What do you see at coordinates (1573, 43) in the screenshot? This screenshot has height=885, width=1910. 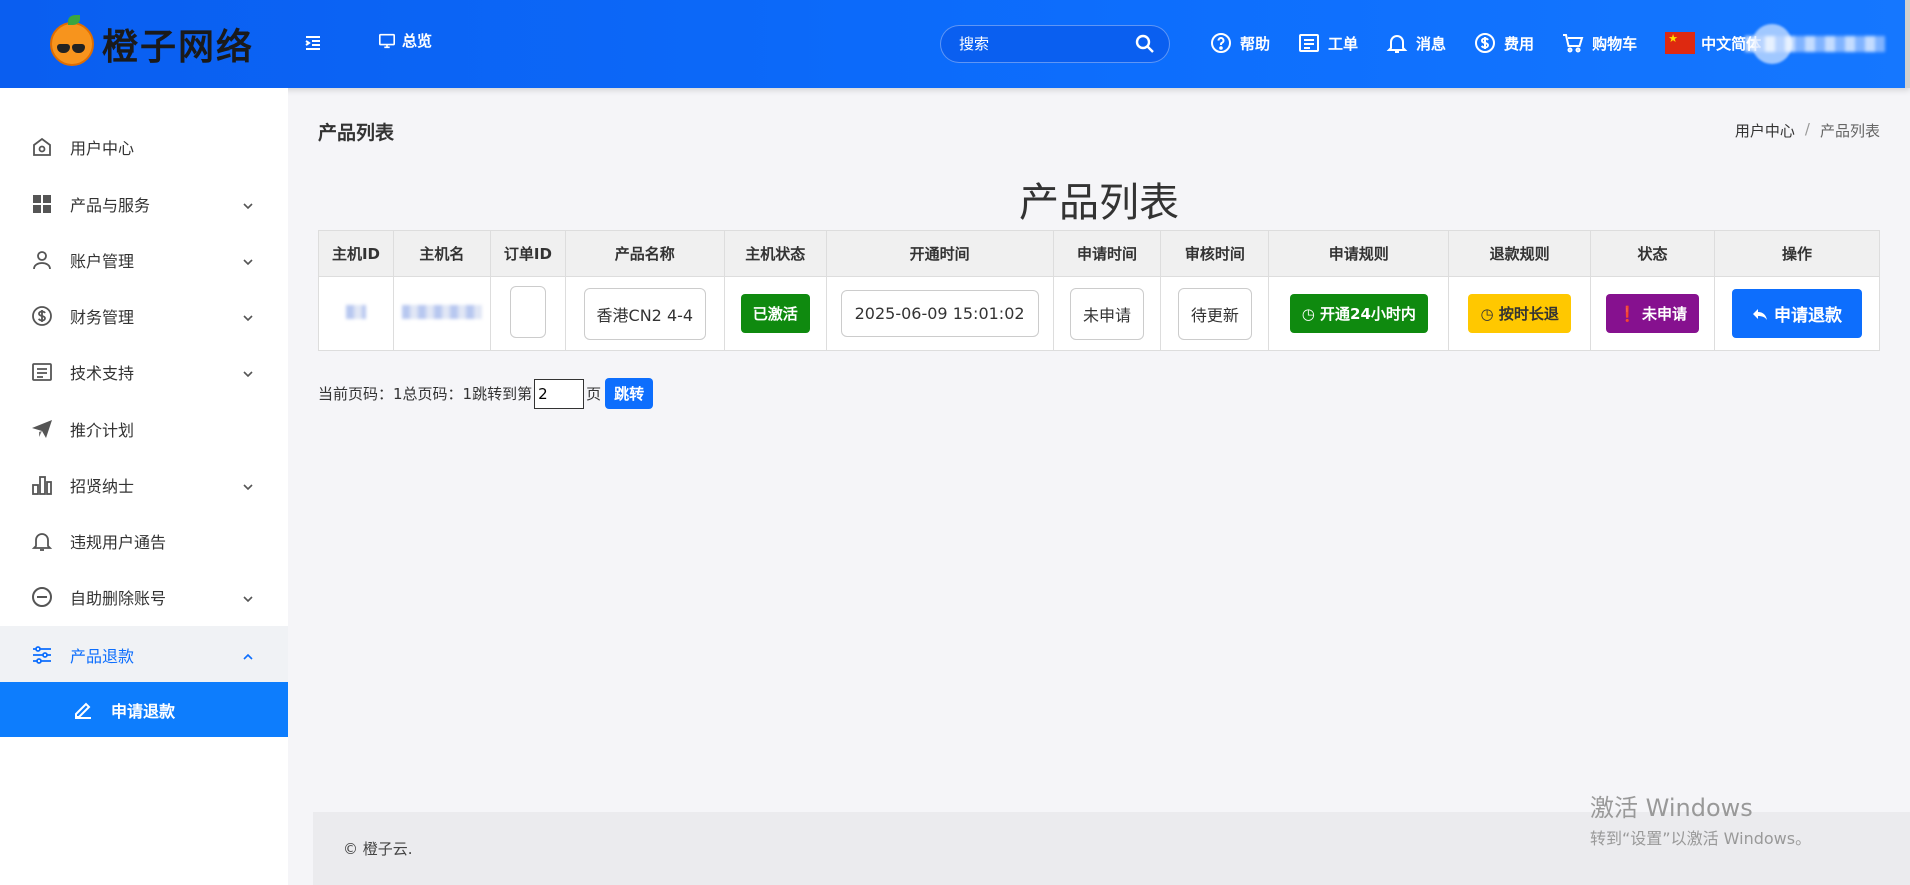 I see `cart-icon` at bounding box center [1573, 43].